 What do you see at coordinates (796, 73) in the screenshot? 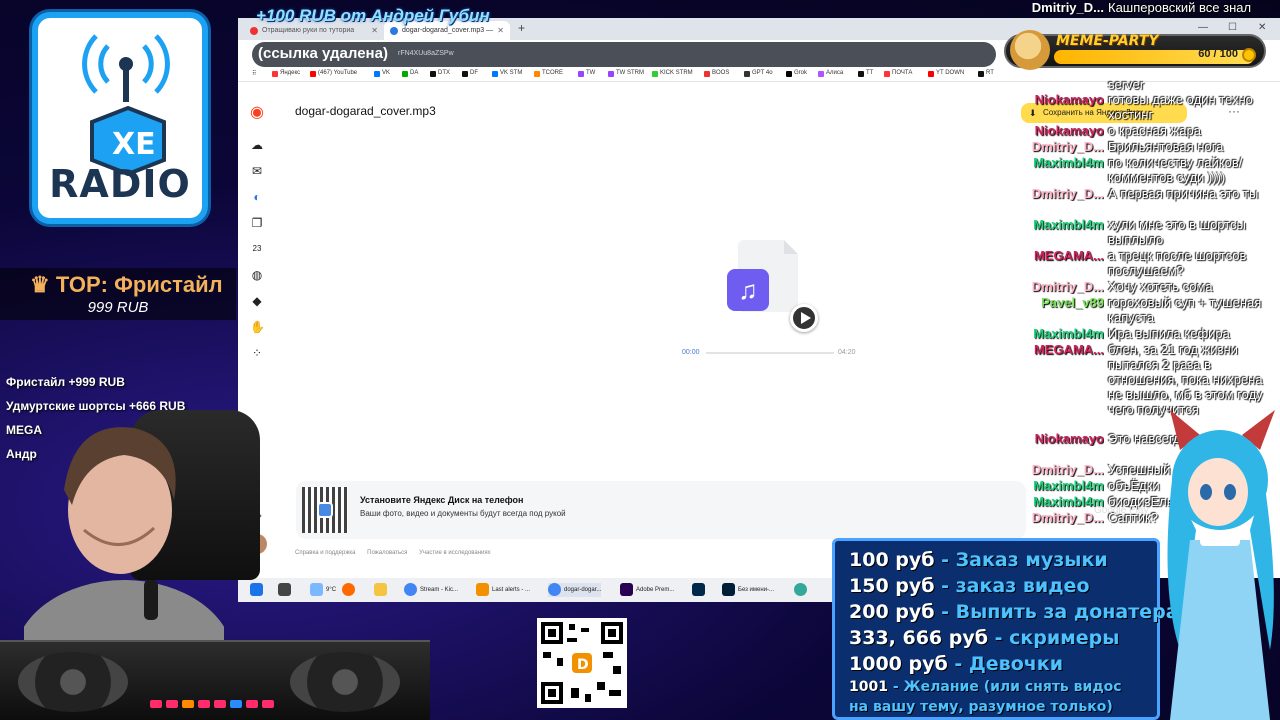
I see `bookmark: Grok` at bounding box center [796, 73].